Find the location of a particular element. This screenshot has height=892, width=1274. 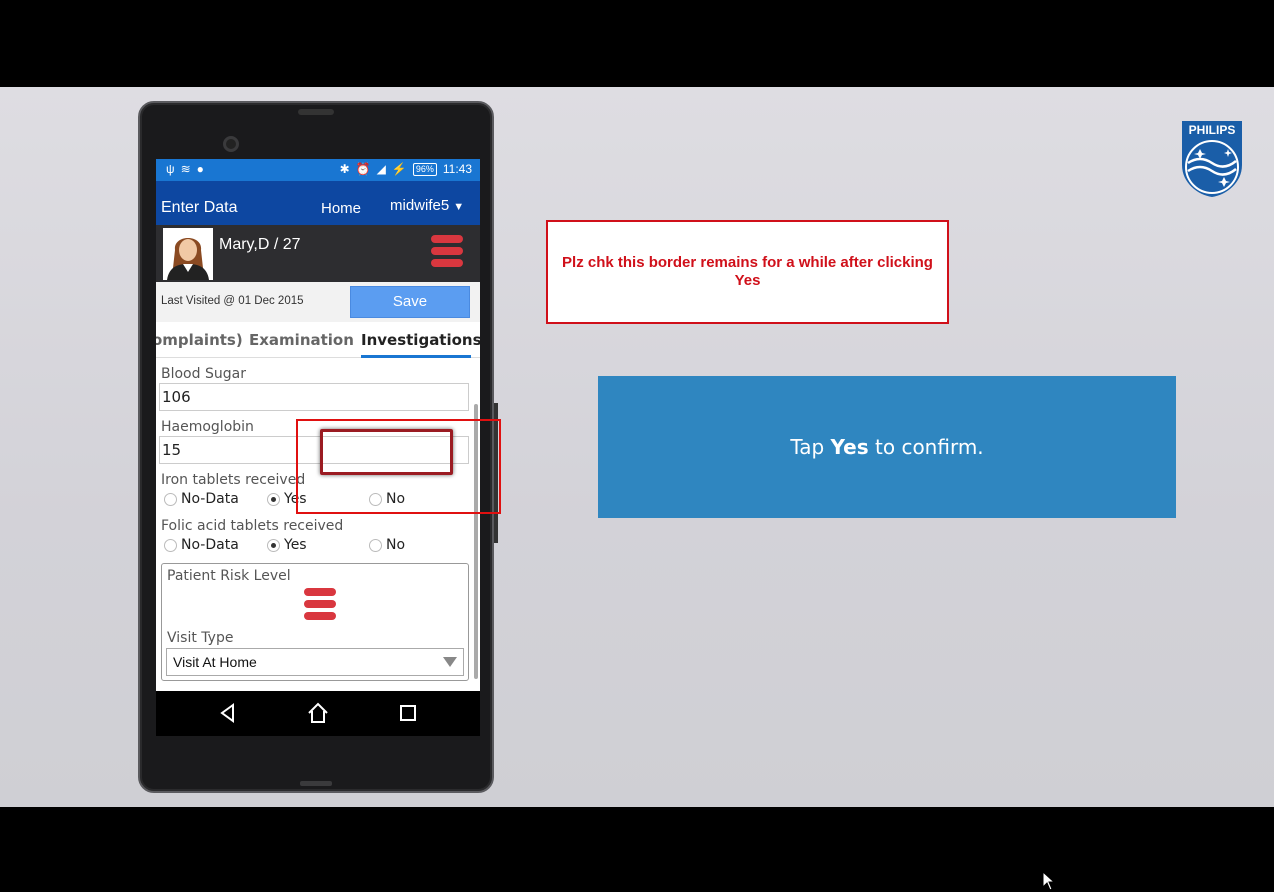

haemoglobin-label: Haemoglobin is located at coordinates (207, 427).